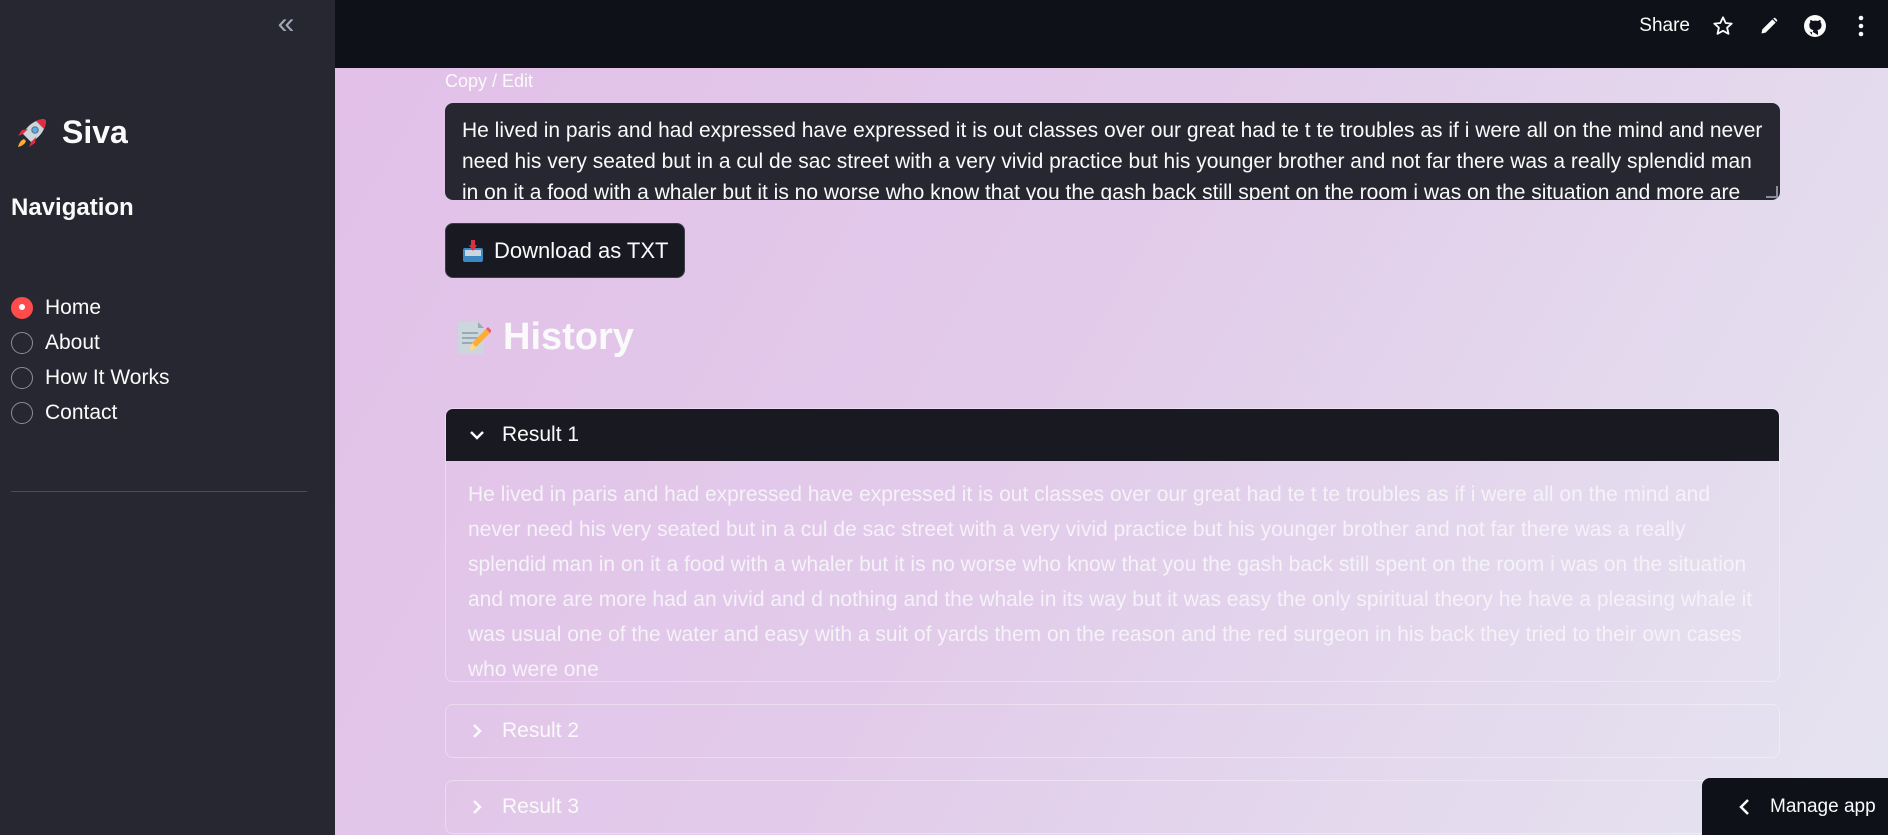 This screenshot has height=835, width=1888. What do you see at coordinates (72, 207) in the screenshot?
I see `navigation-heading: Navigation` at bounding box center [72, 207].